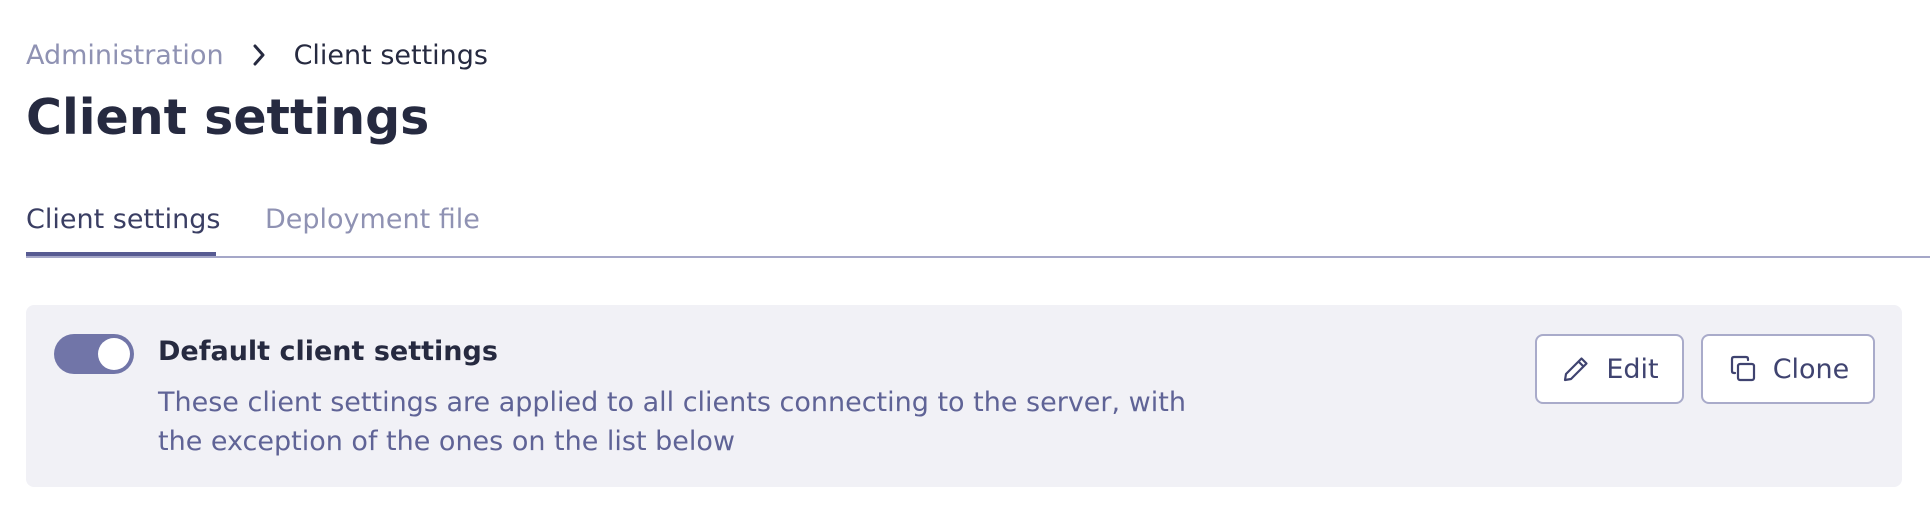 This screenshot has height=510, width=1930. What do you see at coordinates (123, 226) in the screenshot?
I see `tab-client-settings: Client settings` at bounding box center [123, 226].